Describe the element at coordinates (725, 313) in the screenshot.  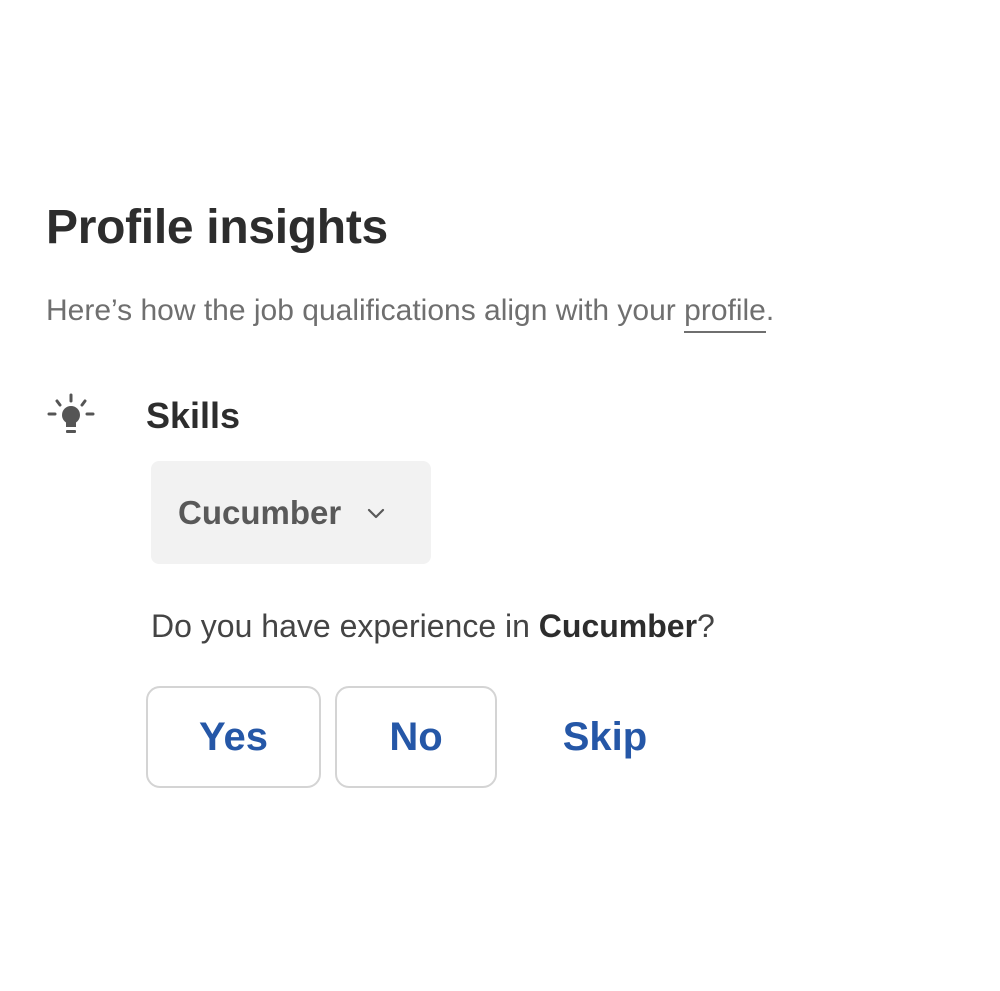
I see `profile-link: profile` at that location.